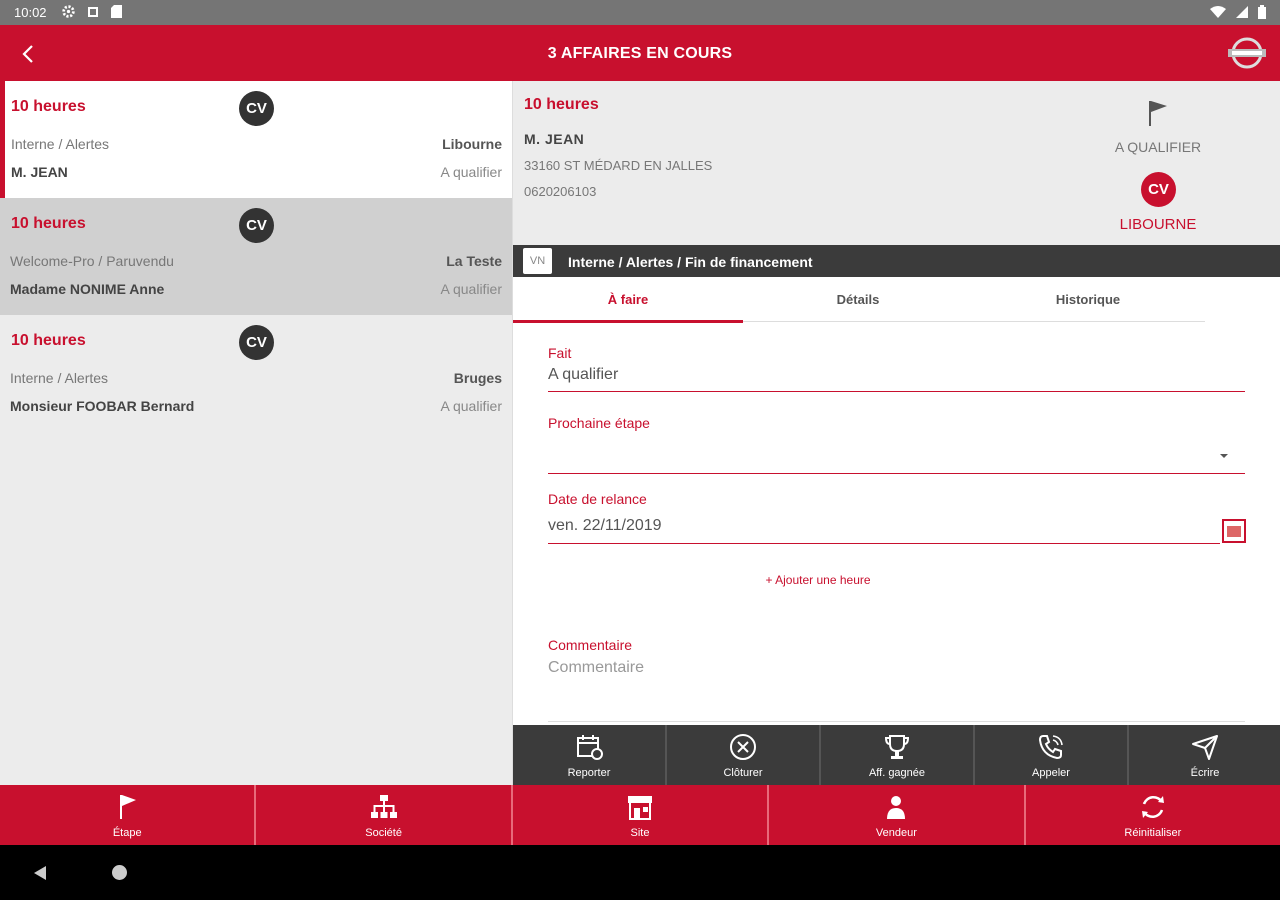 The height and width of the screenshot is (900, 1280). What do you see at coordinates (554, 139) in the screenshot?
I see `detail-name: M. JEAN` at bounding box center [554, 139].